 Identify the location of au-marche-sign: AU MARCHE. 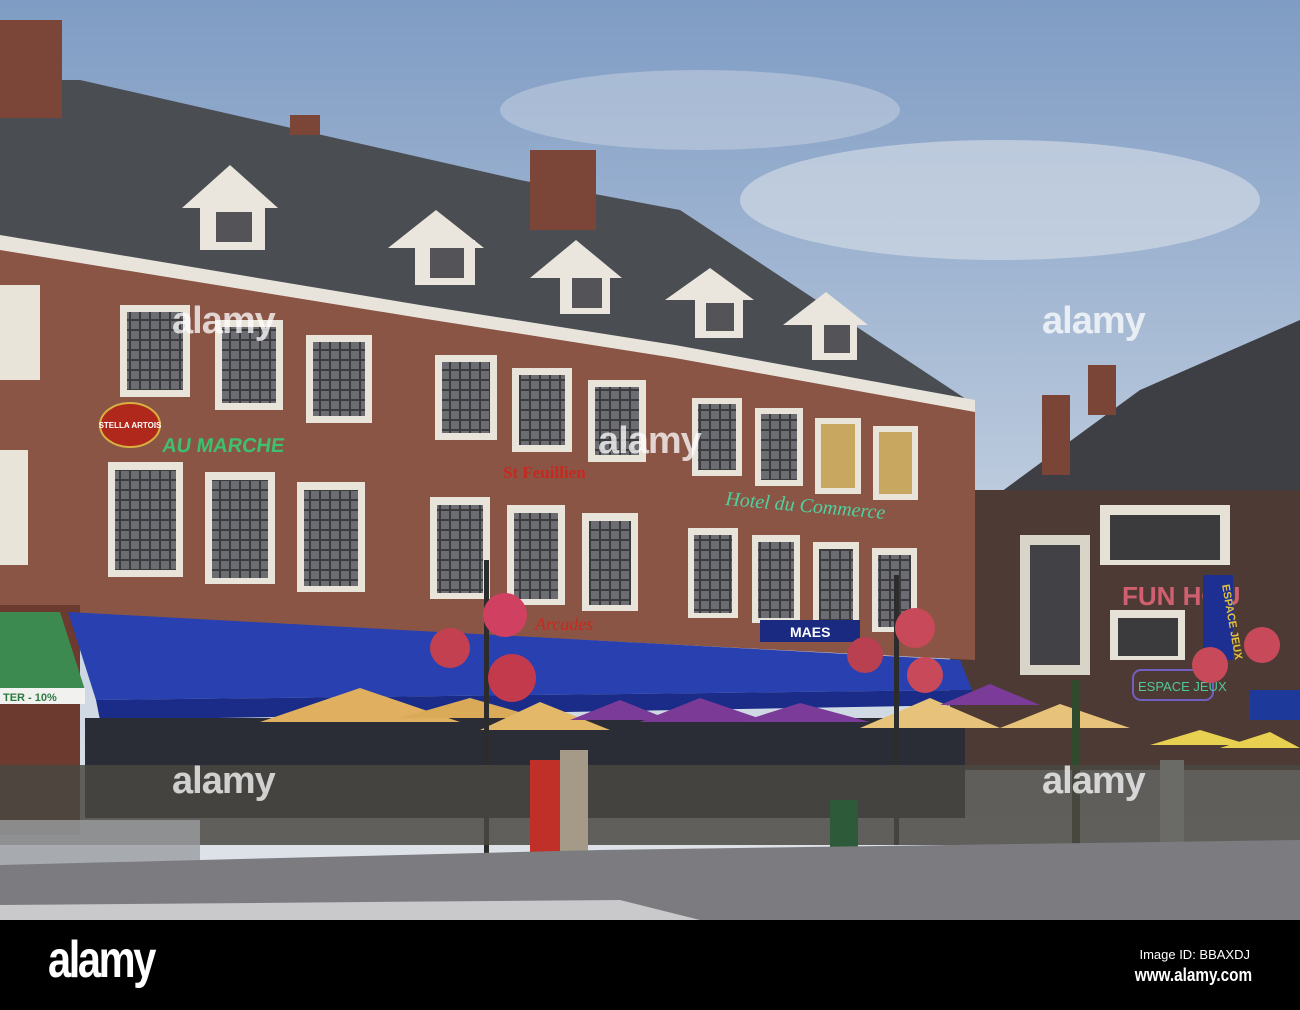
(223, 446).